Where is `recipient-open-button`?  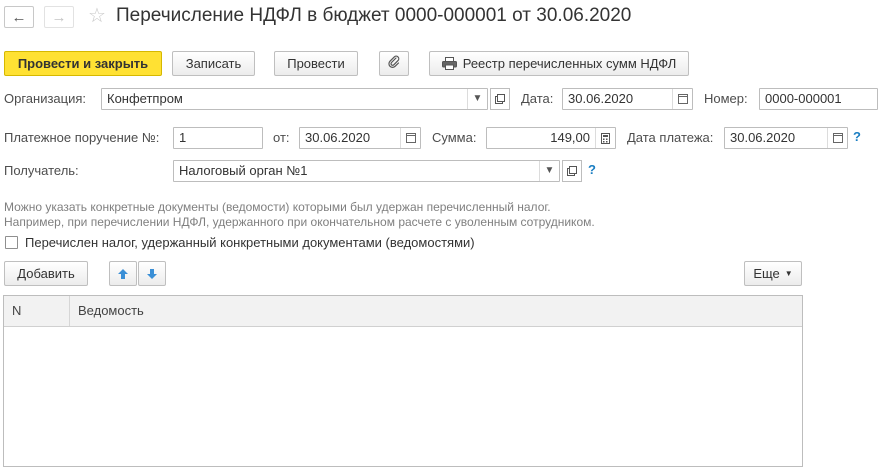
recipient-open-button is located at coordinates (572, 171).